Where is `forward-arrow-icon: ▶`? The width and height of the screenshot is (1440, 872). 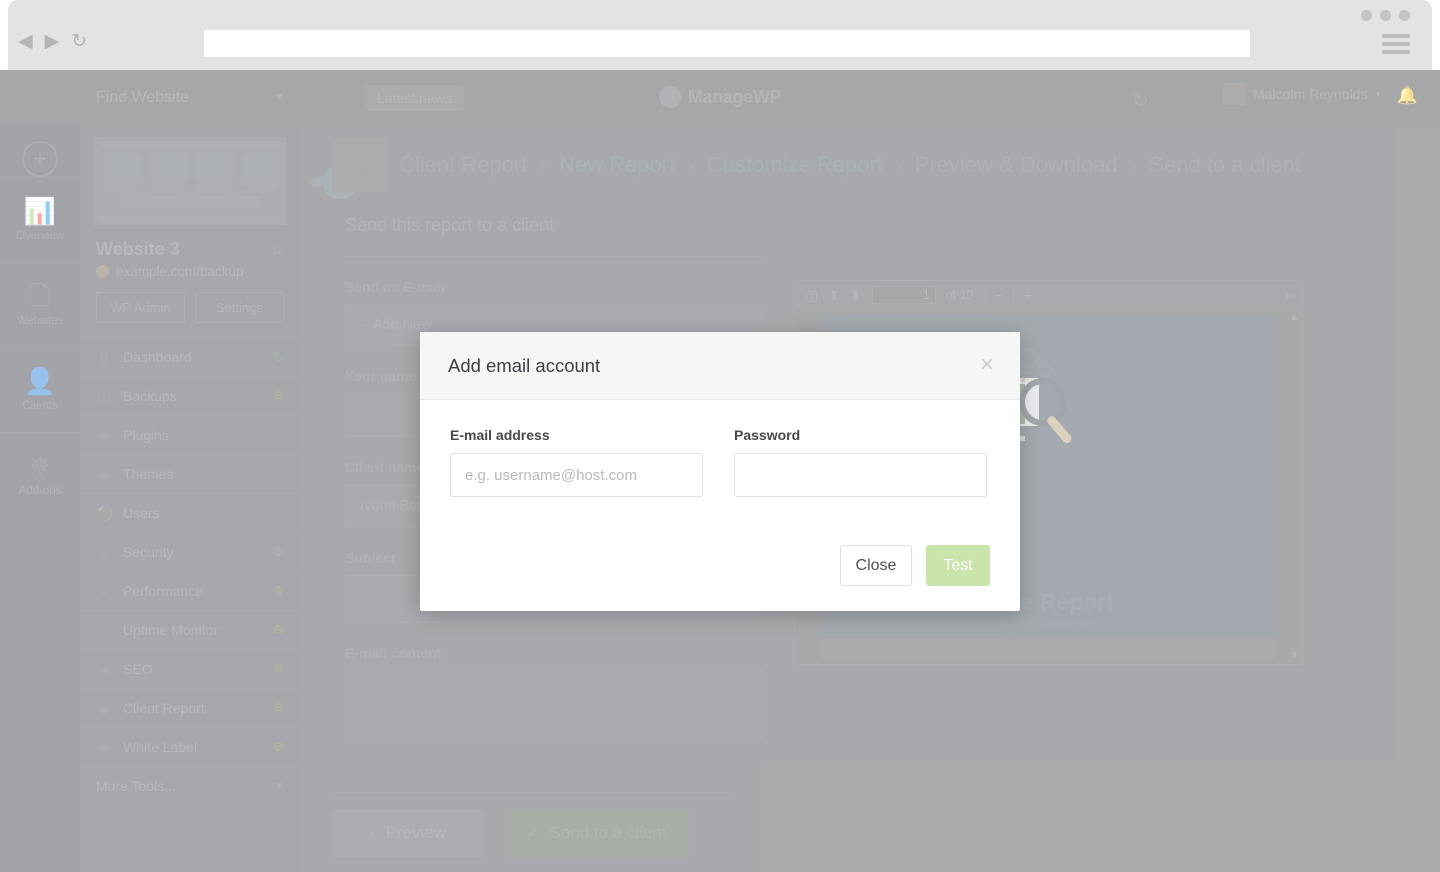
forward-arrow-icon: ▶ is located at coordinates (52, 41).